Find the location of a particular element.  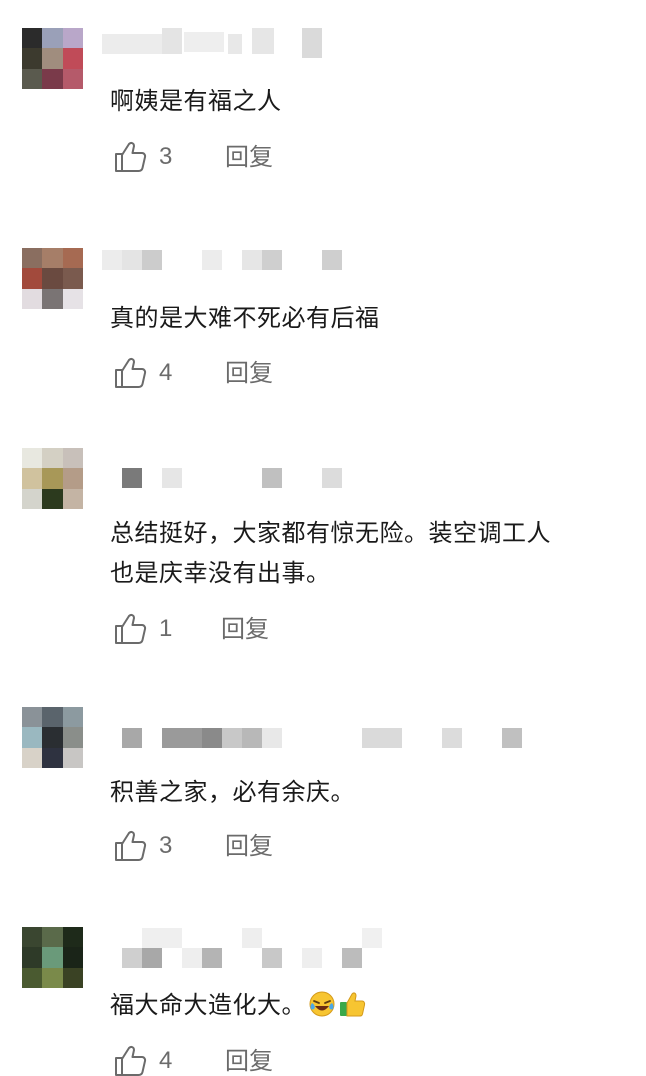

thumbs-up-emoji-icon is located at coordinates (353, 1004).